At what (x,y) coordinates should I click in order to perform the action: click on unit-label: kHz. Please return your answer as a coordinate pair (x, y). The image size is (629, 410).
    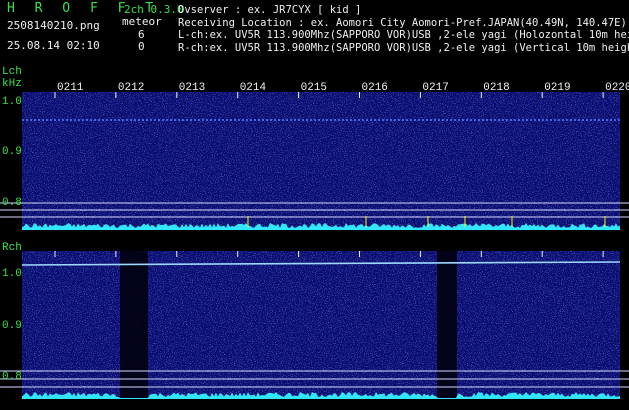
    Looking at the image, I should click on (12, 84).